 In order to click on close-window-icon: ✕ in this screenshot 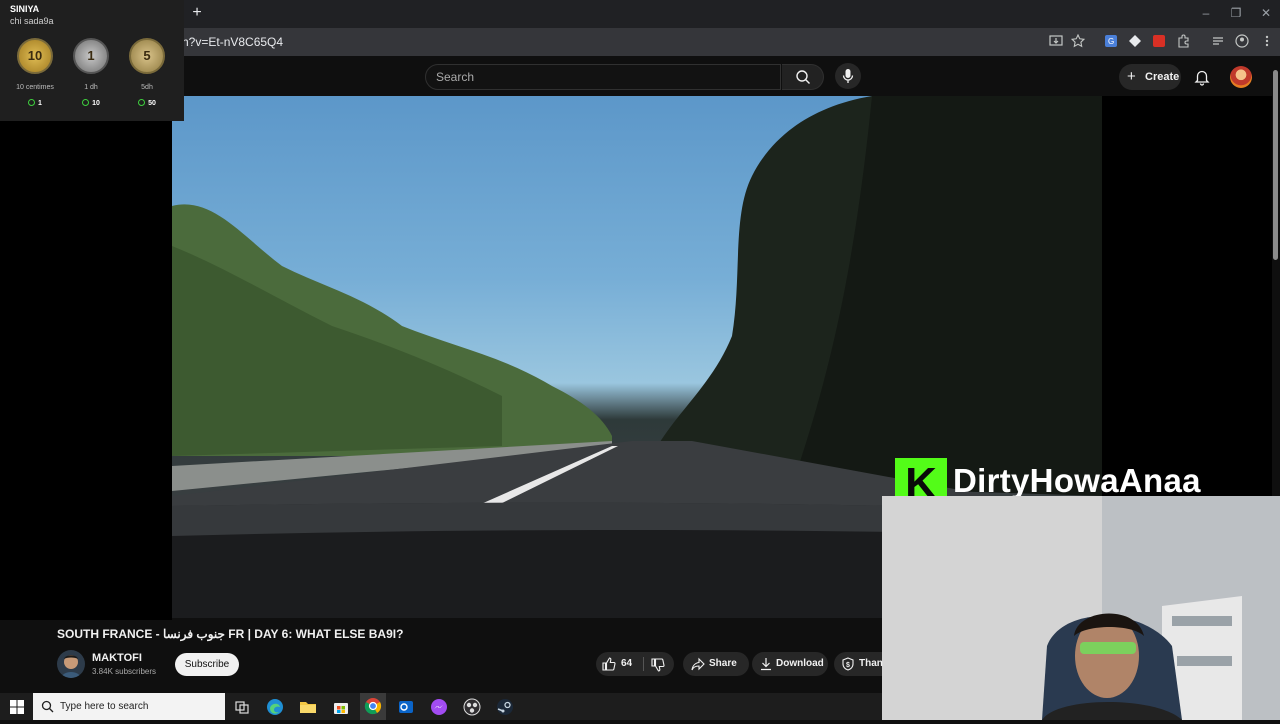, I will do `click(1266, 13)`.